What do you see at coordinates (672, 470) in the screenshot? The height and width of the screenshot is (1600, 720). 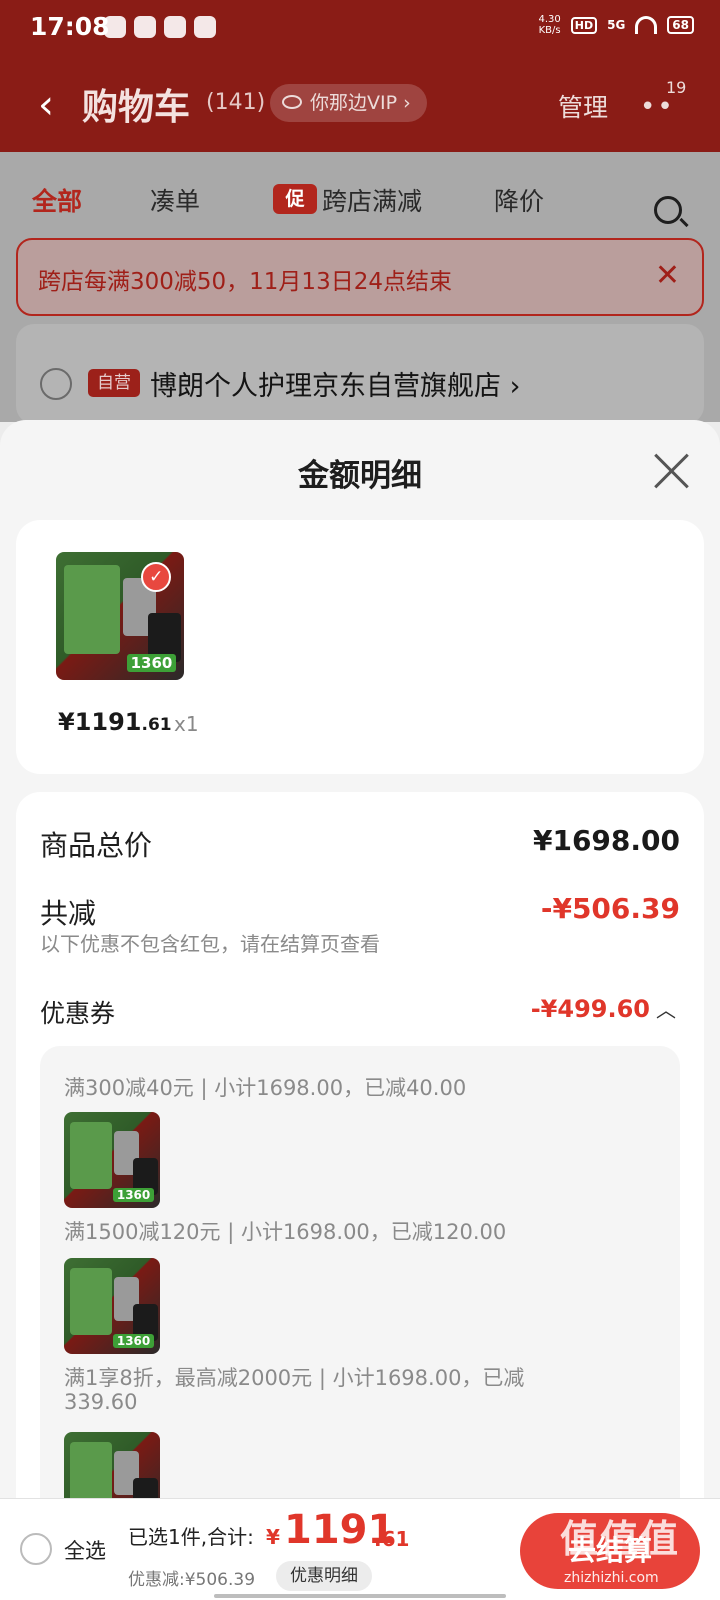 I see `close-icon` at bounding box center [672, 470].